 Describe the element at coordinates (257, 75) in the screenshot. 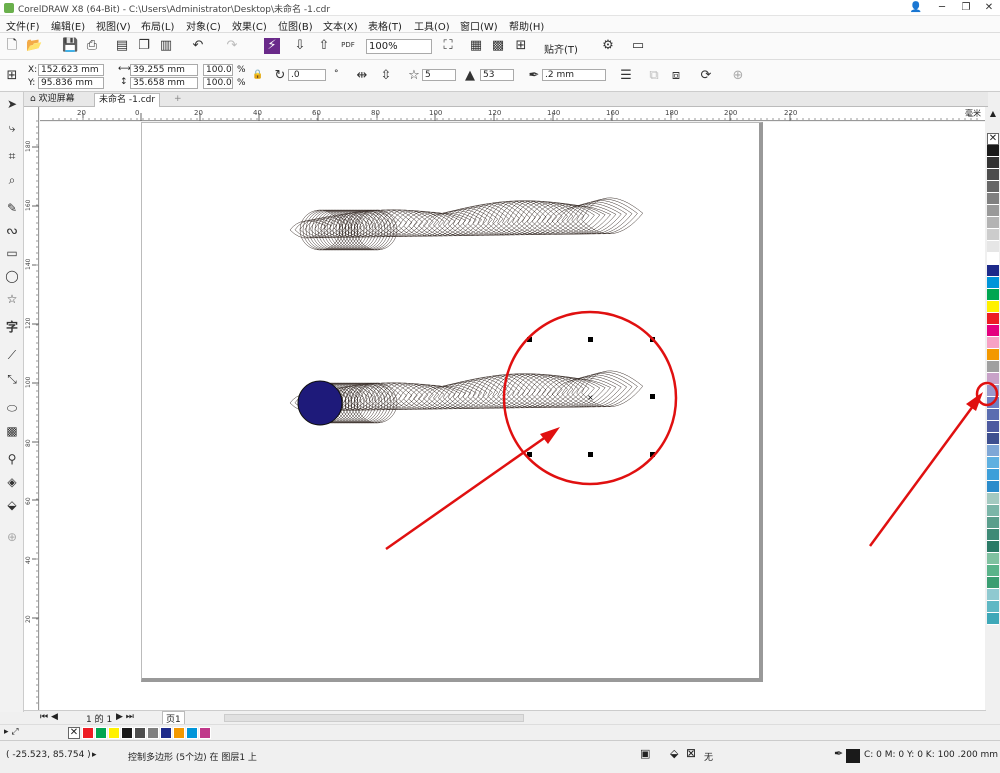

I see `lock-ratio-icon: 🔒` at that location.